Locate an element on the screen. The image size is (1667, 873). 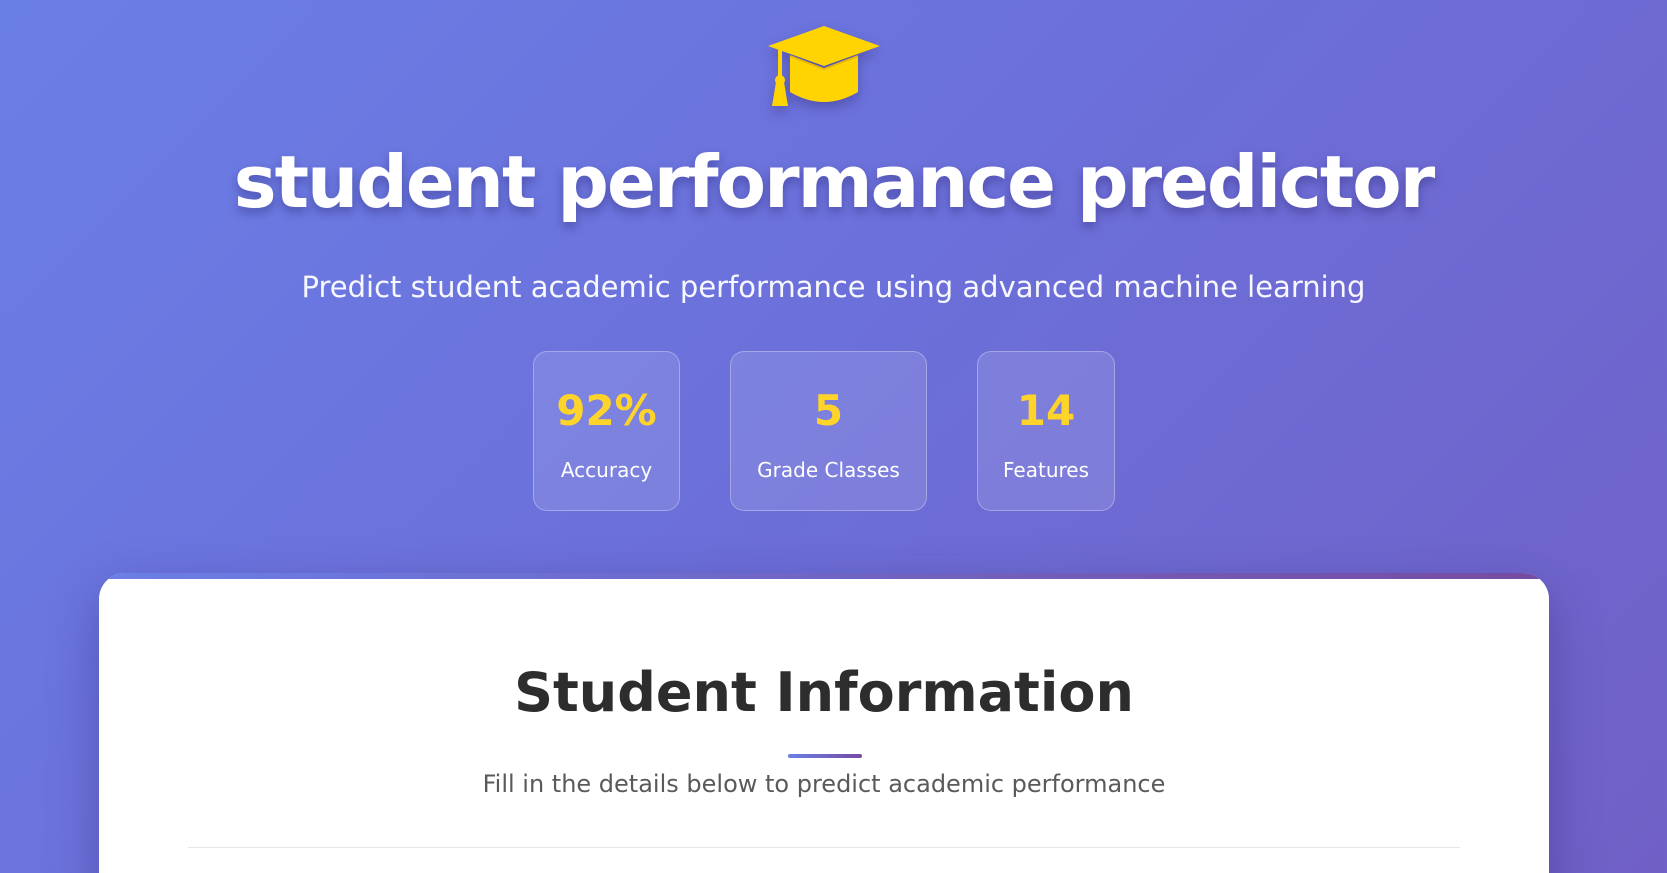
title-underline is located at coordinates (825, 756).